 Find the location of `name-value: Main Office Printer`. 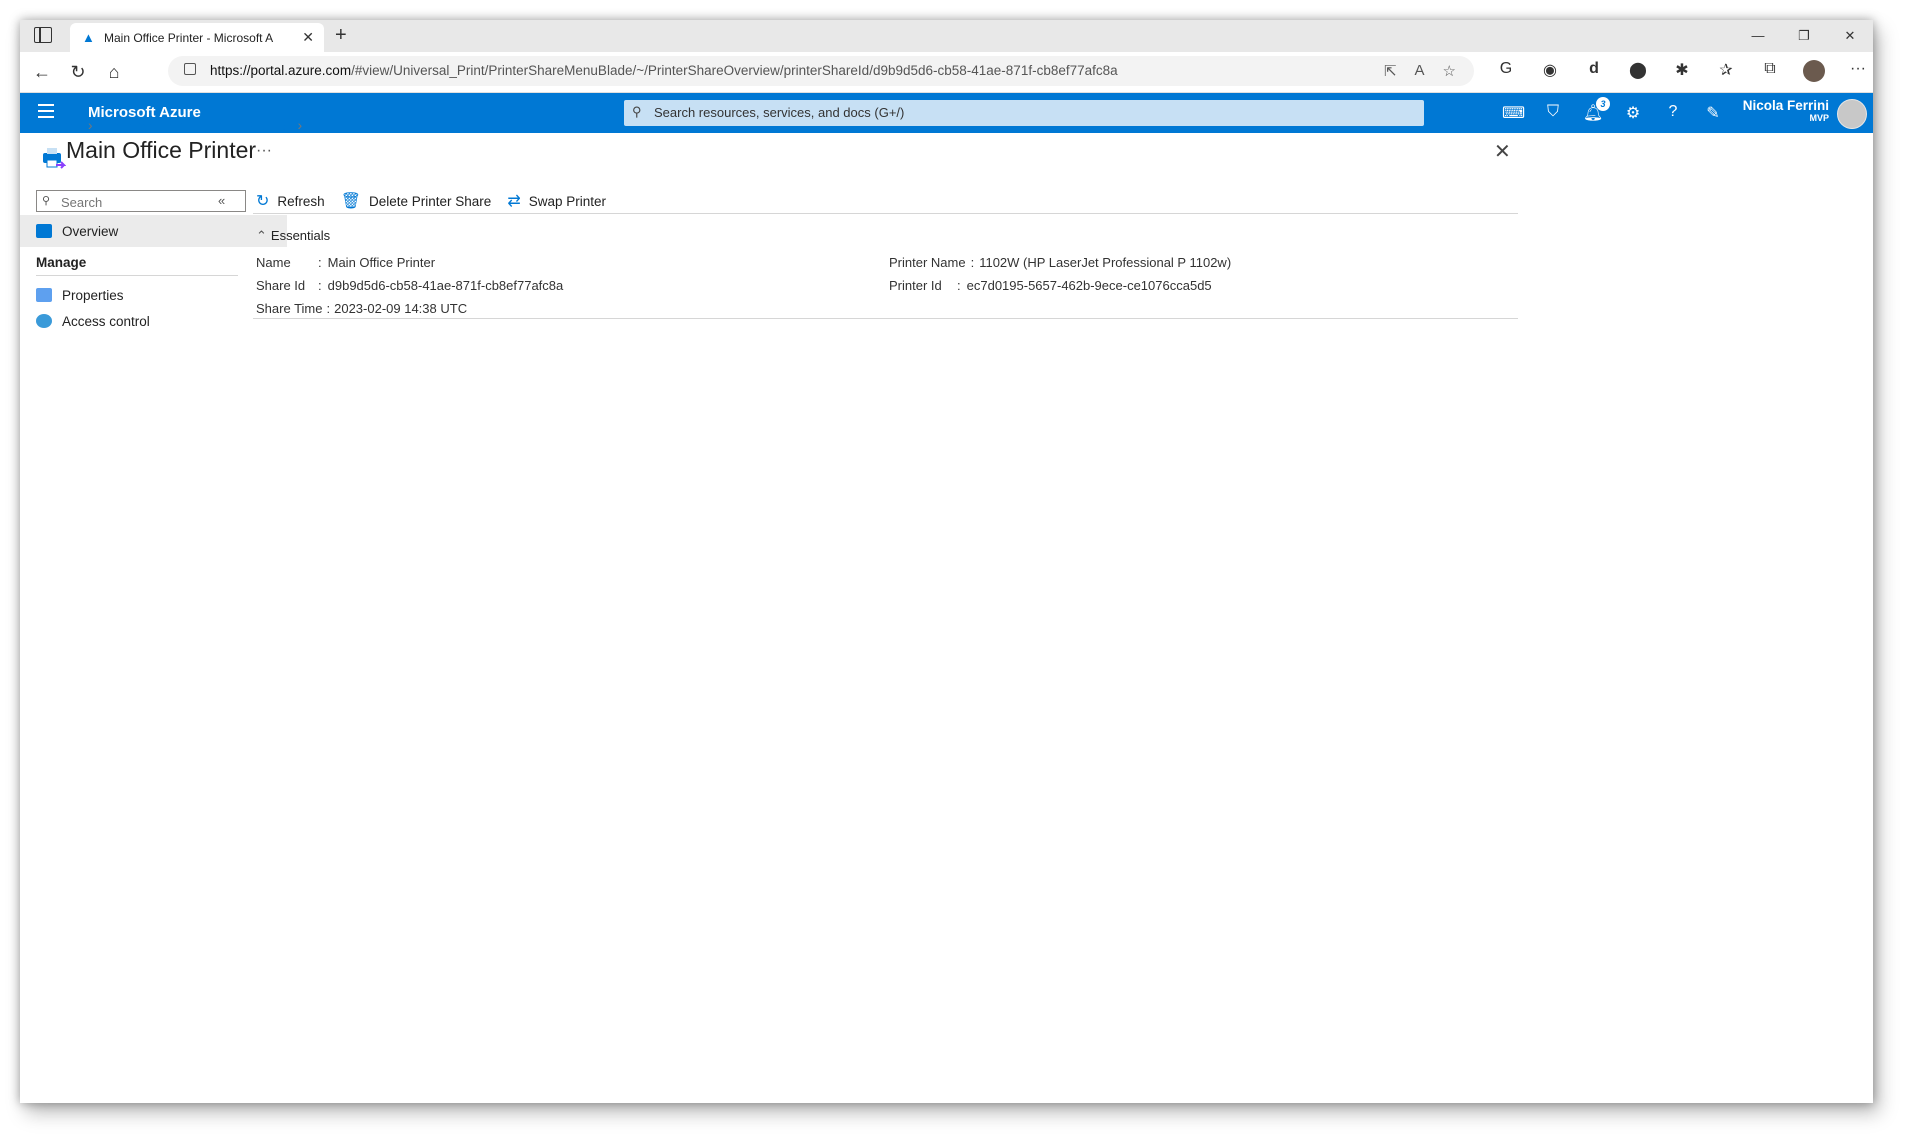

name-value: Main Office Printer is located at coordinates (381, 262).